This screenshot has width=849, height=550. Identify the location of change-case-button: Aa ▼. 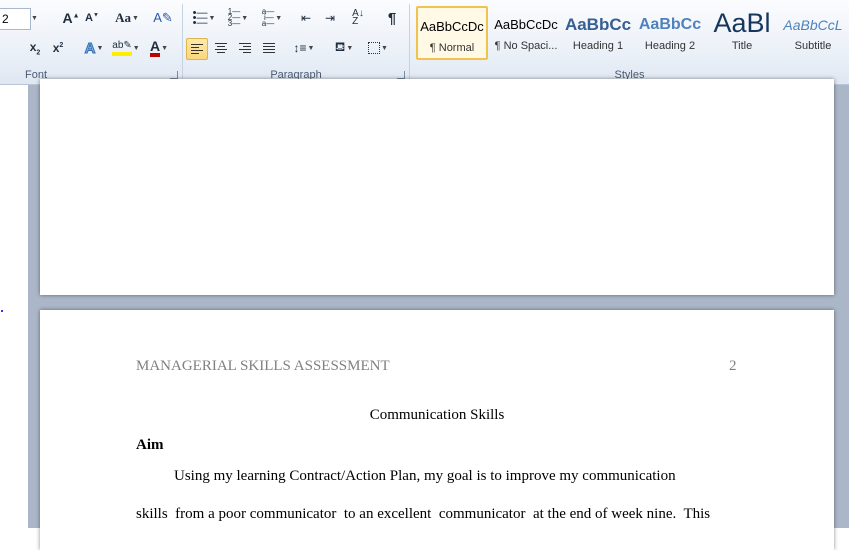
(127, 18).